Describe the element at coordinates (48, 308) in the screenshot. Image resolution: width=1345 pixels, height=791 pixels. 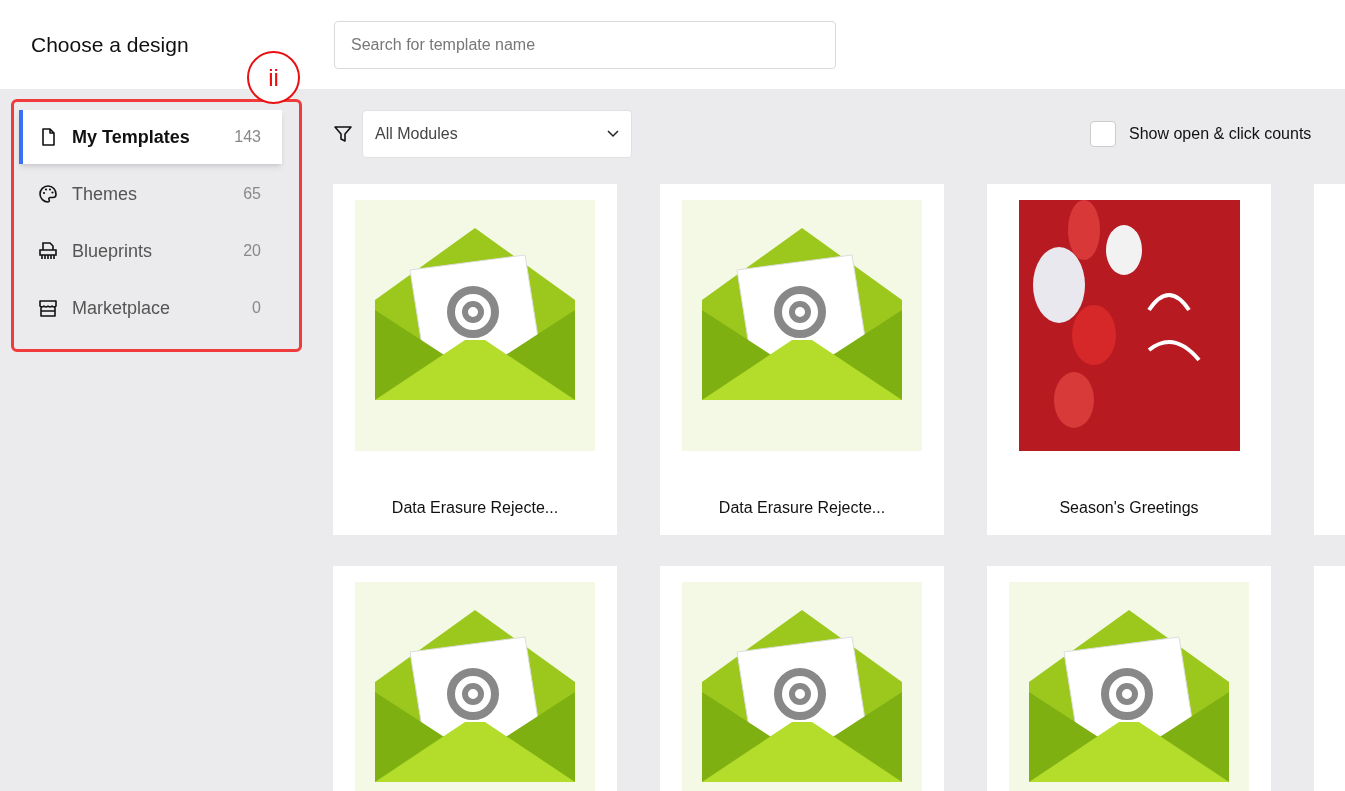
I see `storefront-icon` at that location.